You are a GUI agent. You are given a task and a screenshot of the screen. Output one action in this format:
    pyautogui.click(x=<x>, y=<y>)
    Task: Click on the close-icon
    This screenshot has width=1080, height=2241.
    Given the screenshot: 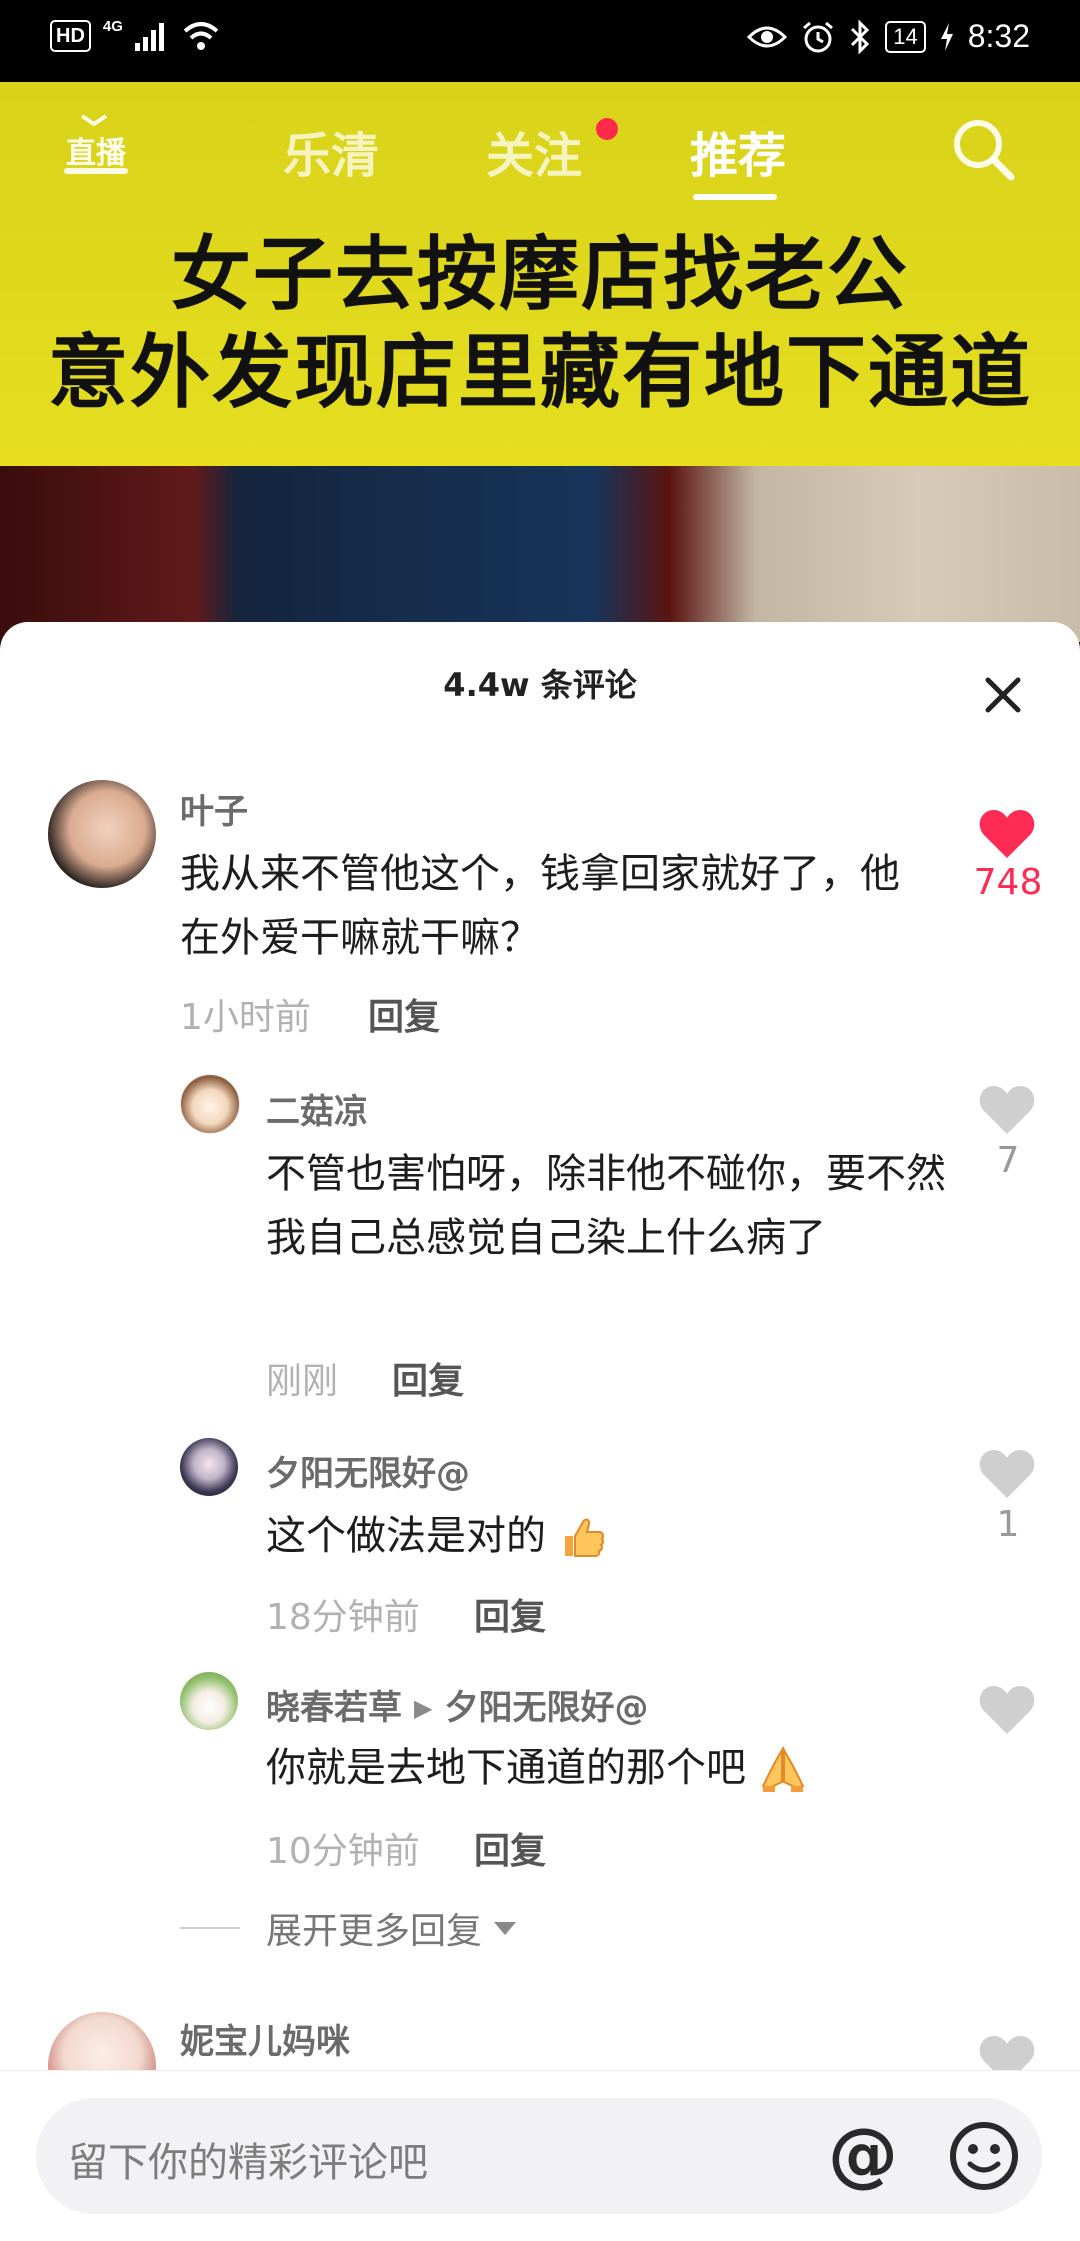 What is the action you would take?
    pyautogui.click(x=1003, y=695)
    